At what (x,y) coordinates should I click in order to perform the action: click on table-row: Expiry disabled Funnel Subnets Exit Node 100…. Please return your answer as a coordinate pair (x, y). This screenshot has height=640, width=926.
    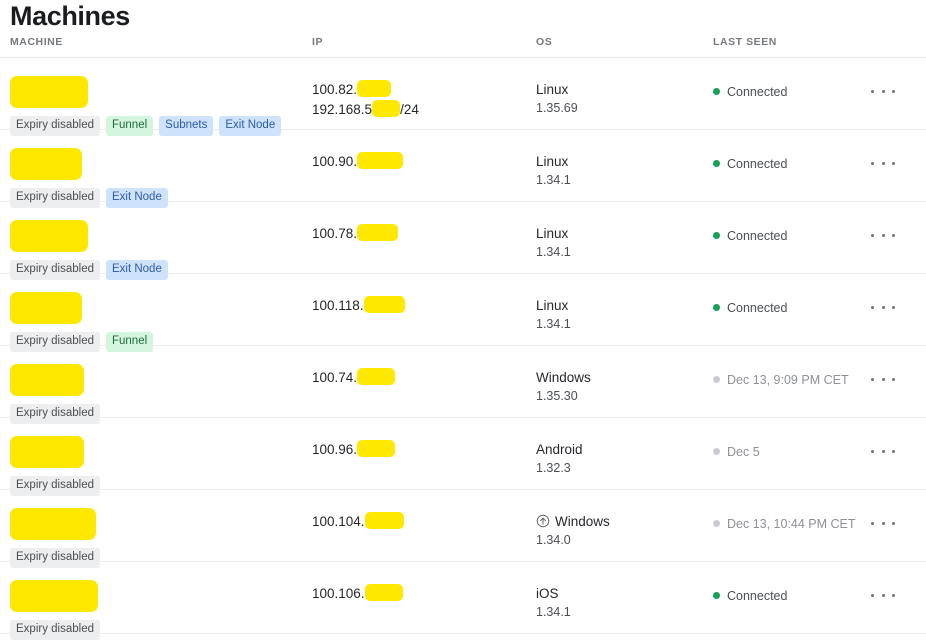
    Looking at the image, I should click on (463, 97).